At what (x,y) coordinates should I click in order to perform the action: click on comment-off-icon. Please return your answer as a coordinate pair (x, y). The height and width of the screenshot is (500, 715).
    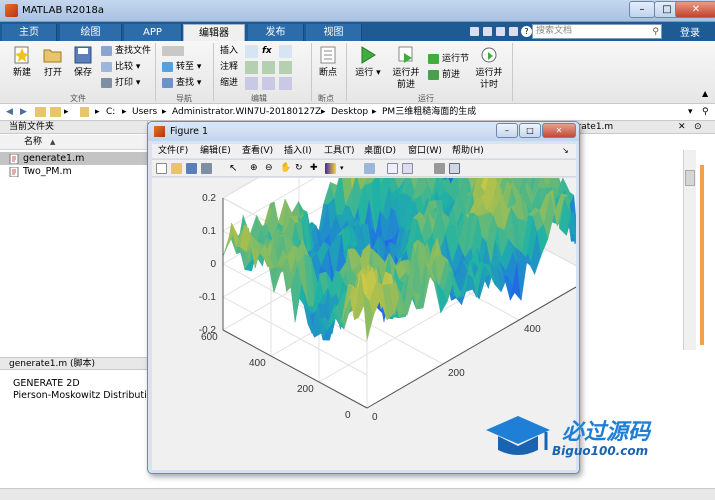
    Looking at the image, I should click on (268, 67).